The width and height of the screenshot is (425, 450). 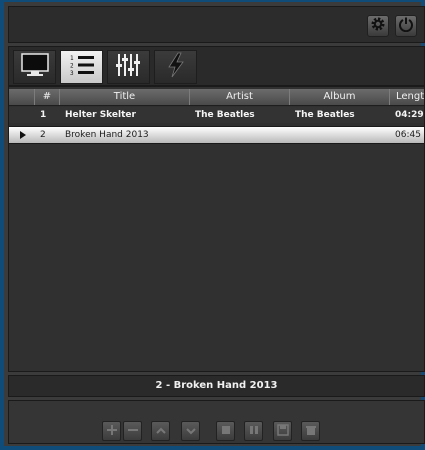 I want to click on minus-icon, so click(x=132, y=431).